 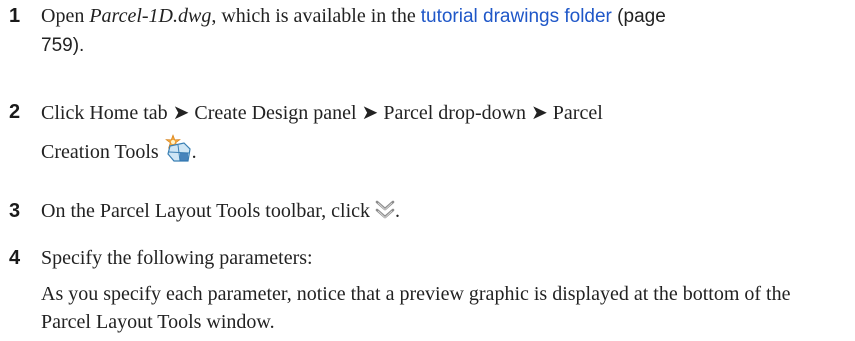 I want to click on step-text-mid: , which is available in the, so click(x=316, y=16).